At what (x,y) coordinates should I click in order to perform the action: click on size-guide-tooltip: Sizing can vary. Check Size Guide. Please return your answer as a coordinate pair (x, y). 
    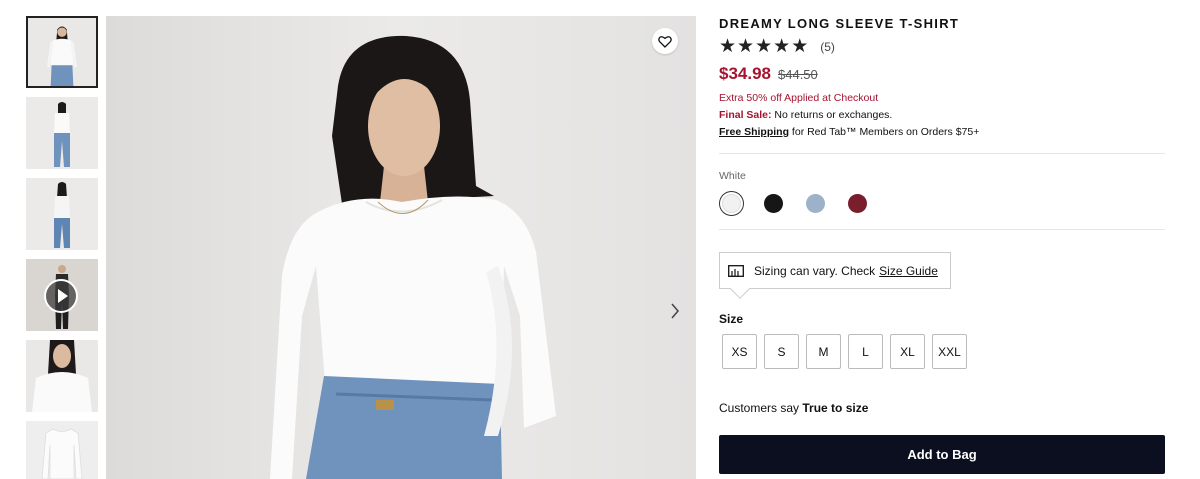
    Looking at the image, I should click on (835, 275).